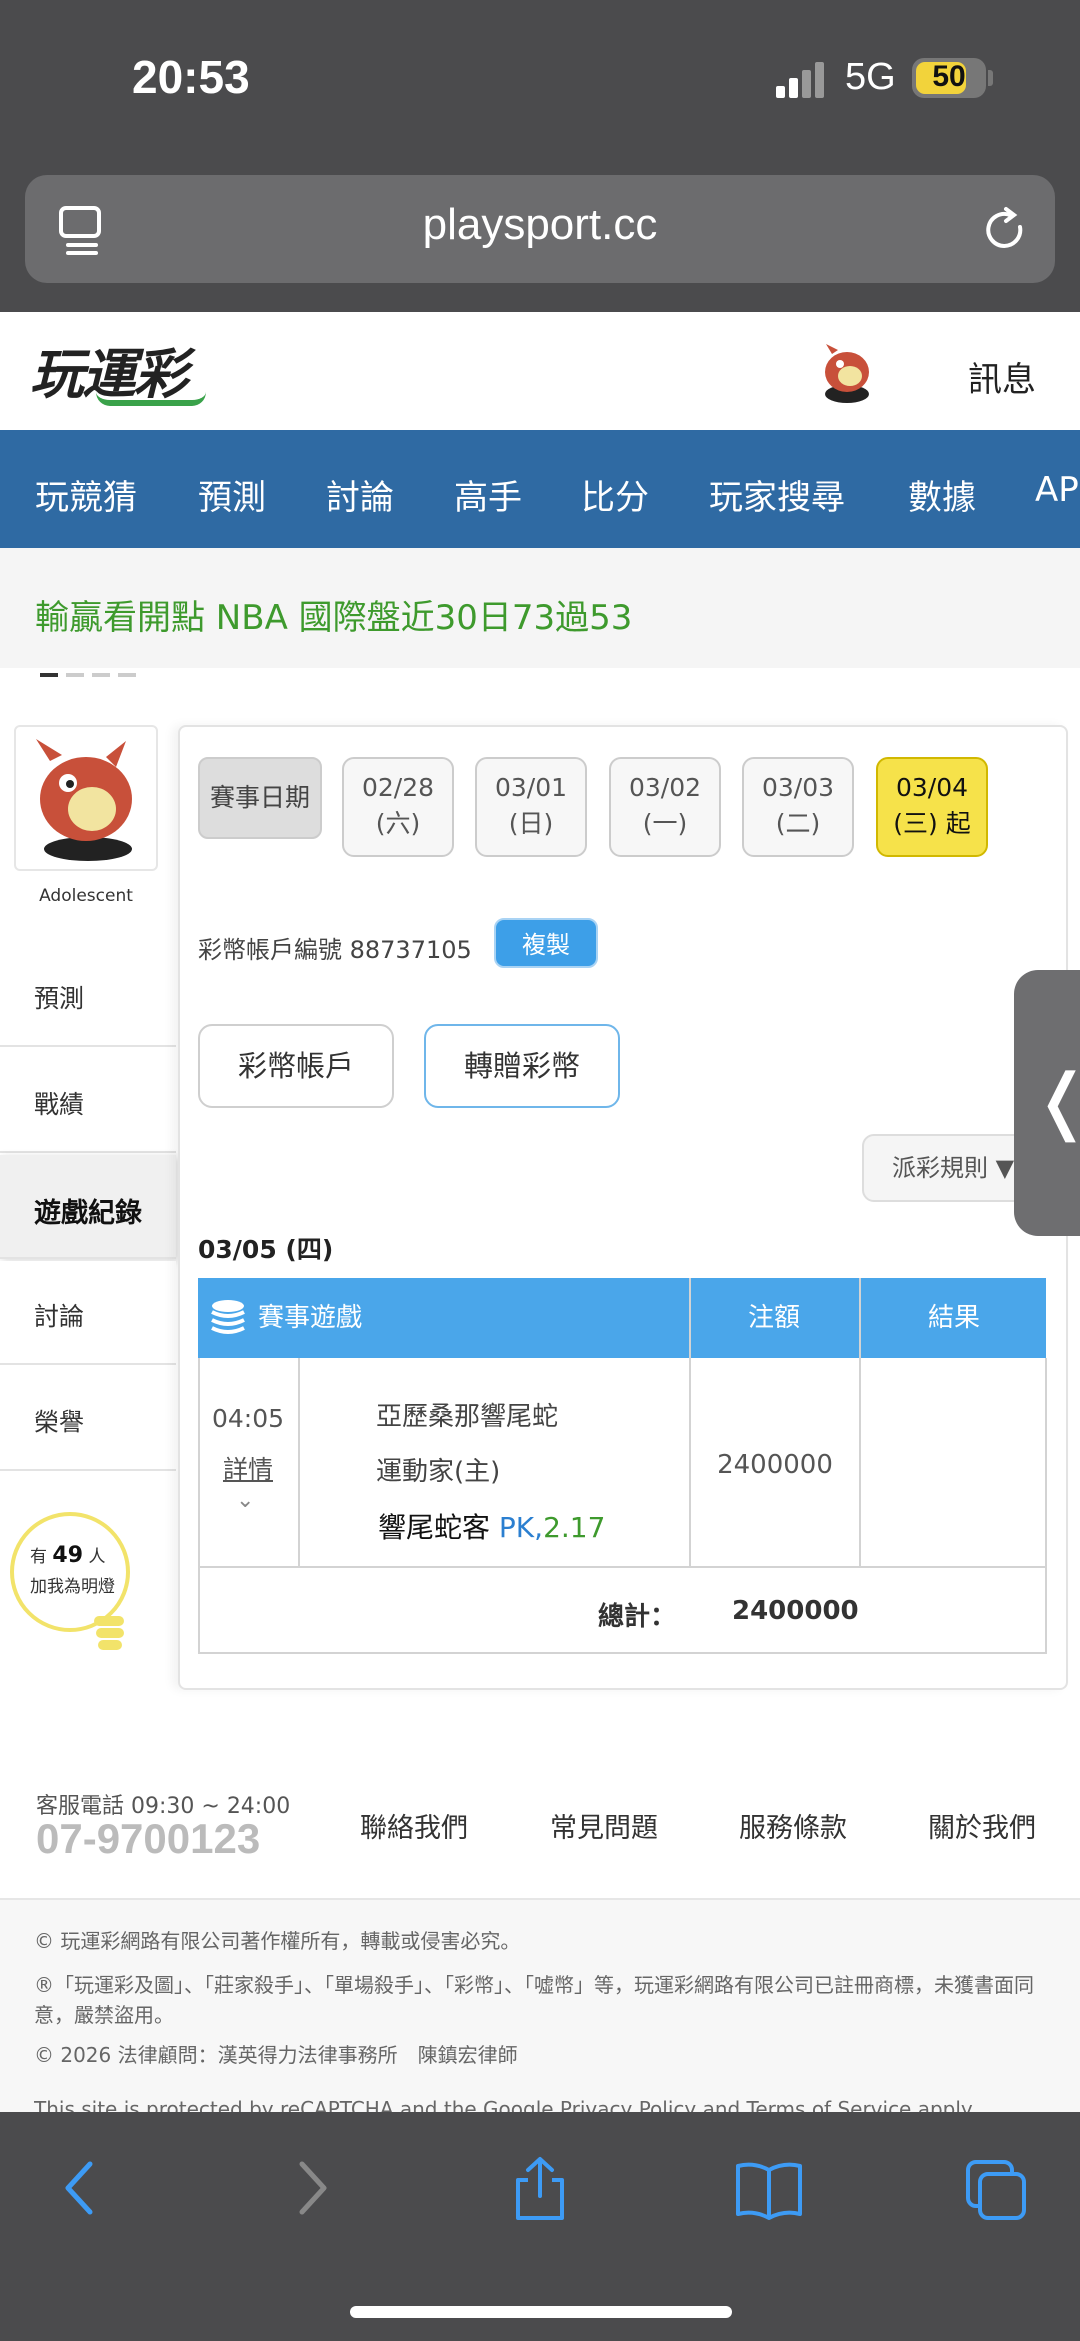 The height and width of the screenshot is (2341, 1080). I want to click on detail-link: 詳情, so click(248, 1468).